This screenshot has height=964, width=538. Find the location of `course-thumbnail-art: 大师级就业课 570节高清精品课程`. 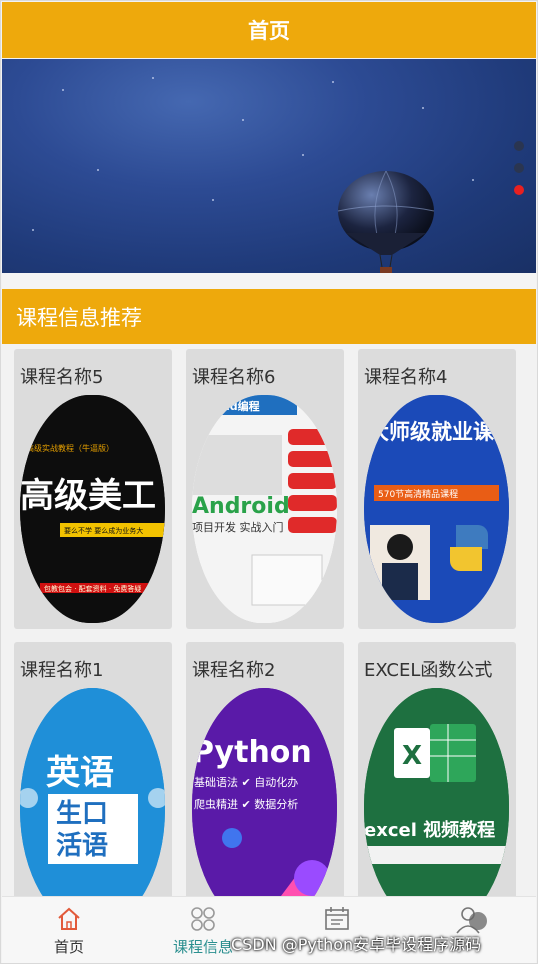

course-thumbnail-art: 大师级就业课 570节高清精品课程 is located at coordinates (436, 509).